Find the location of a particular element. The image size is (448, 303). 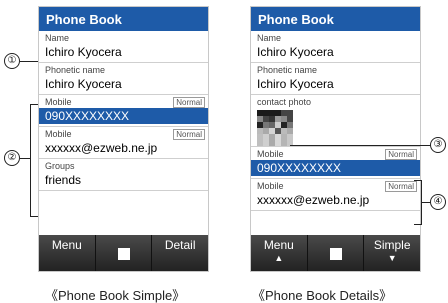

callout-4: ④ is located at coordinates (438, 202).